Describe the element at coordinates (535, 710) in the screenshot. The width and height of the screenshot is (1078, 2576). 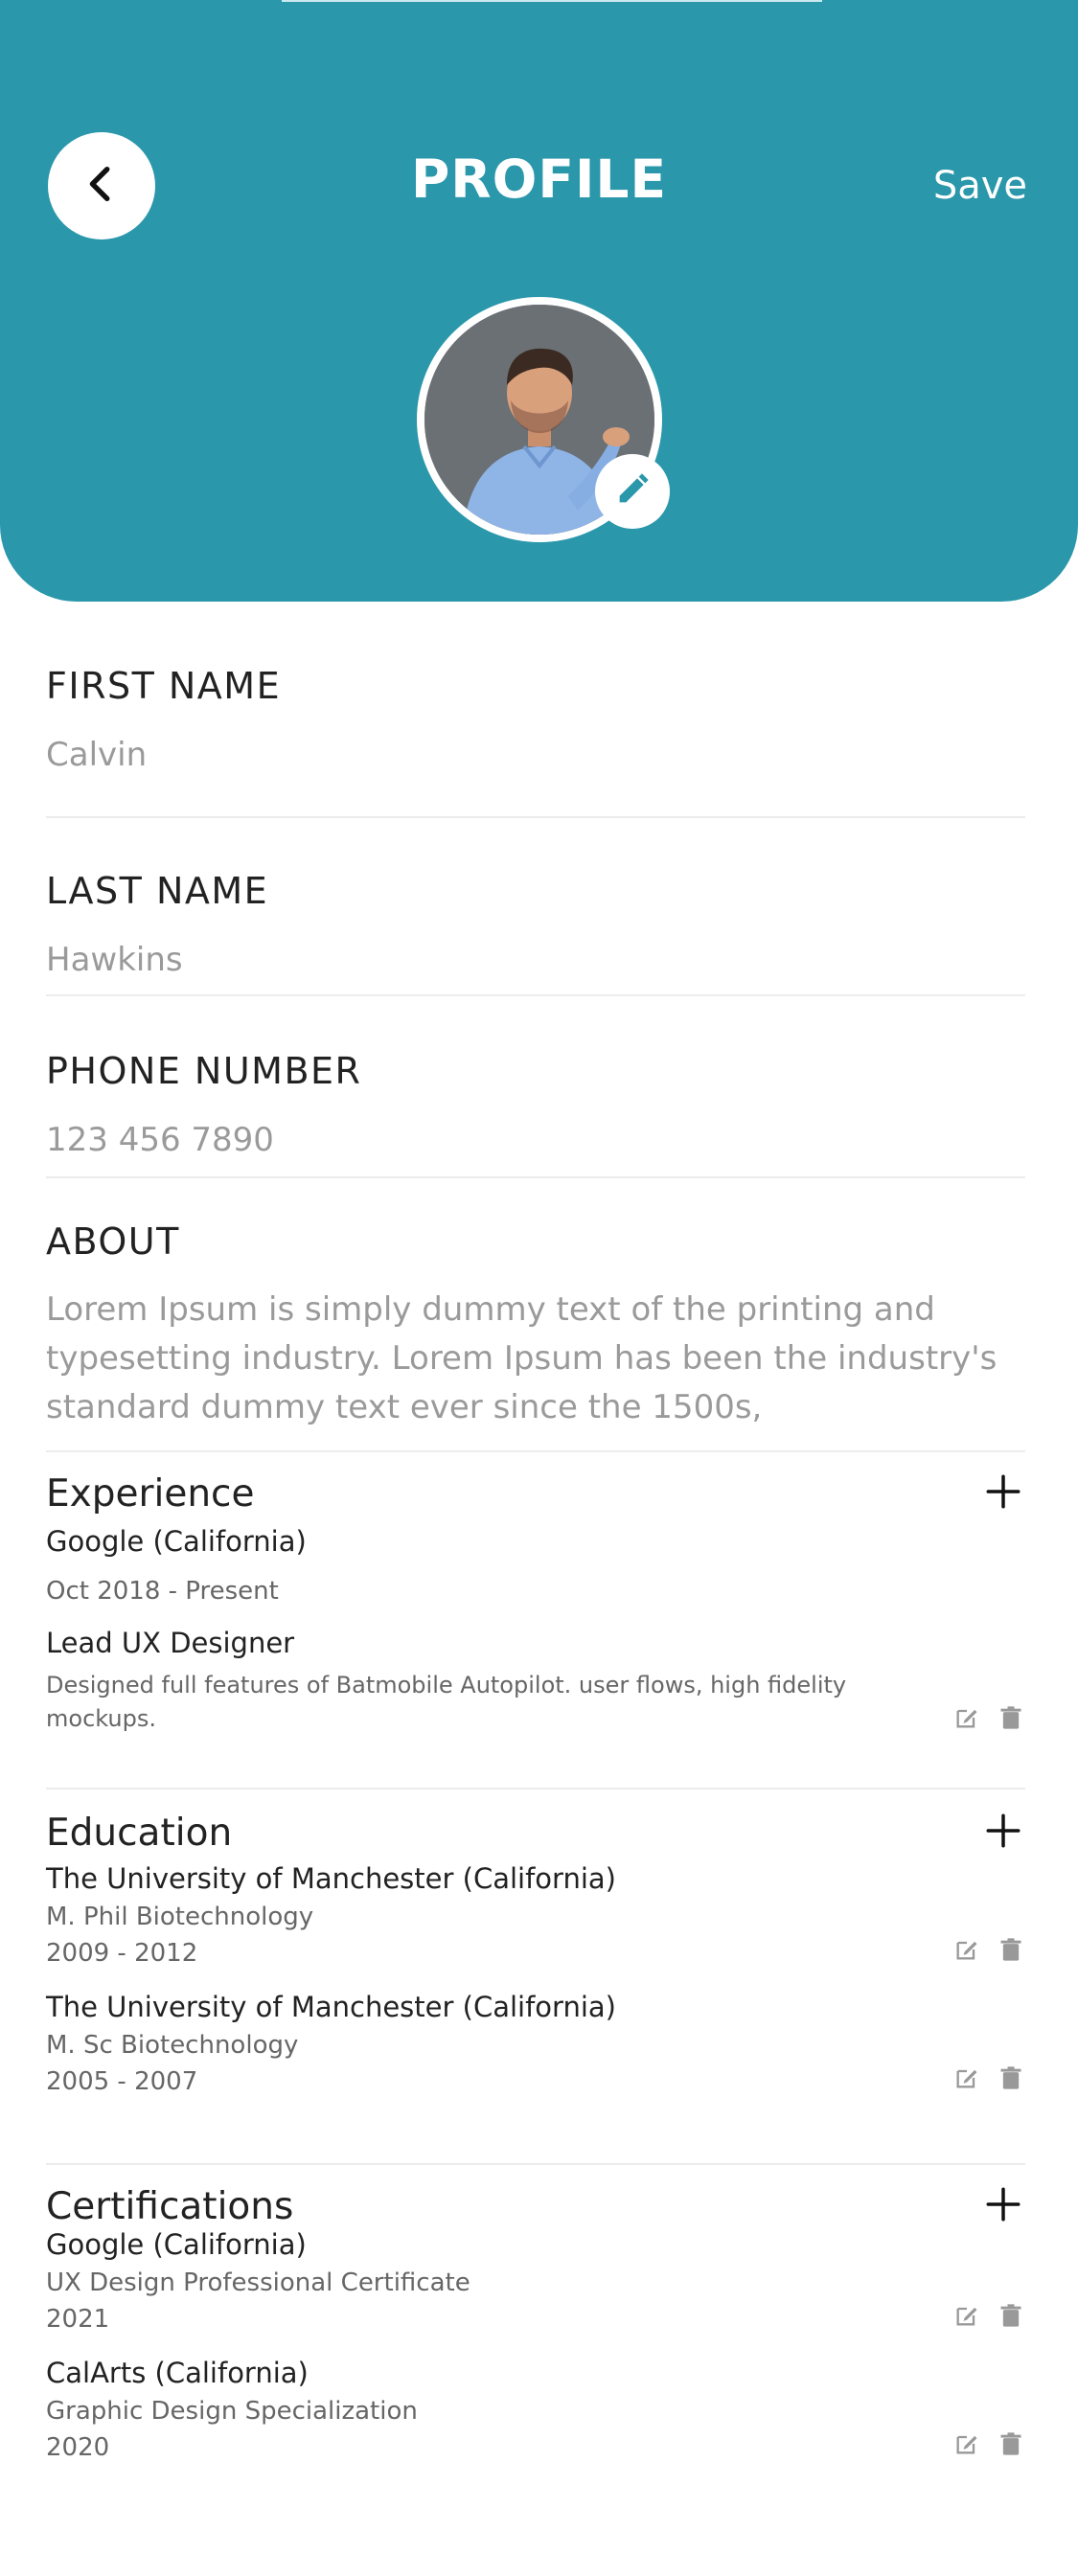
I see `first-name-field: FIRST NAME Calvin` at that location.